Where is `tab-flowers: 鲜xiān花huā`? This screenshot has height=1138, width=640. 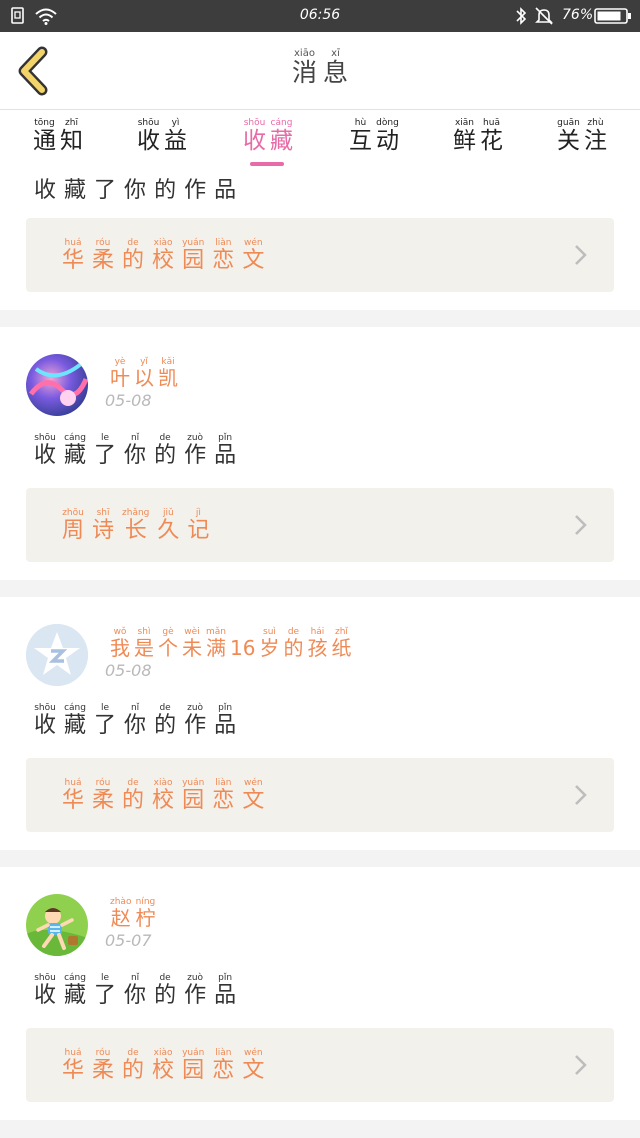
tab-flowers: 鲜xiān花huā is located at coordinates (478, 136).